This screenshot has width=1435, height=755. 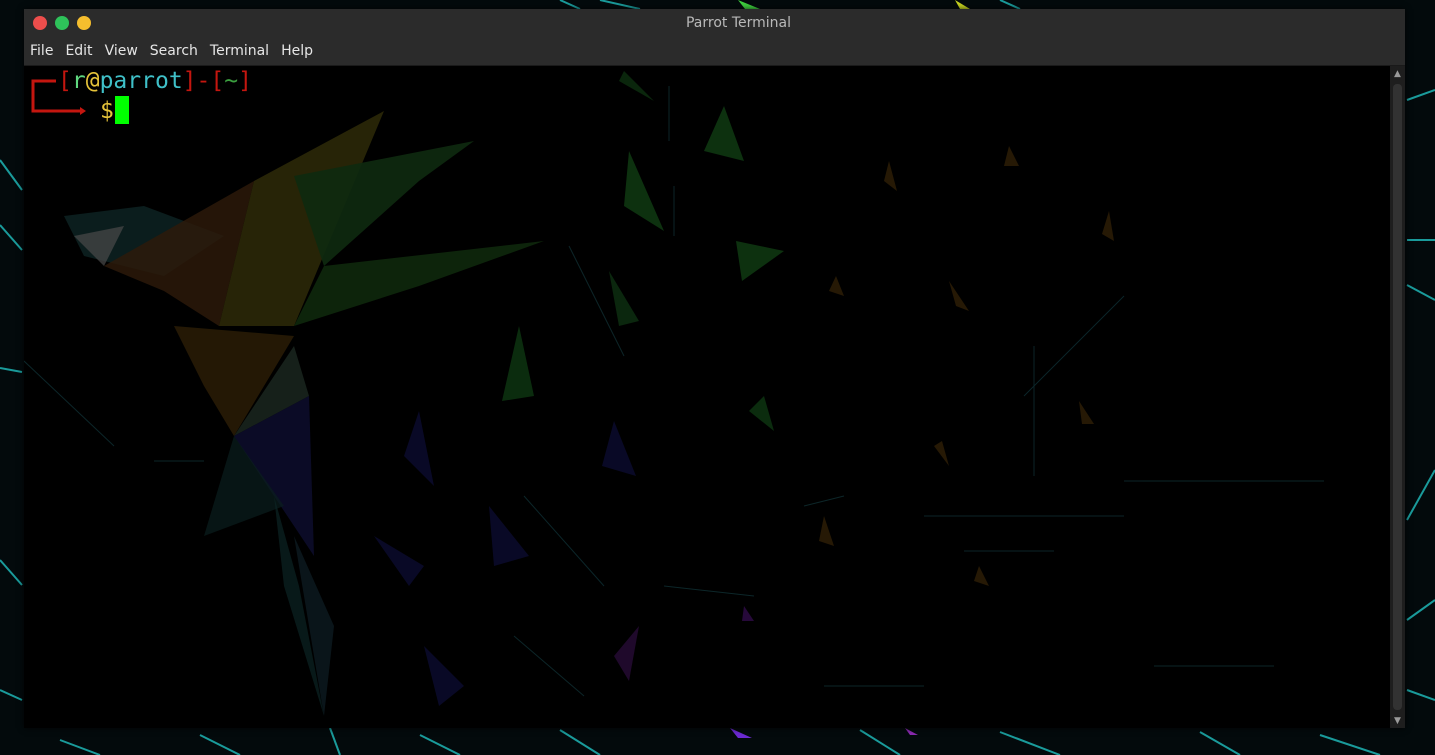 I want to click on text-cursor, so click(x=121, y=110).